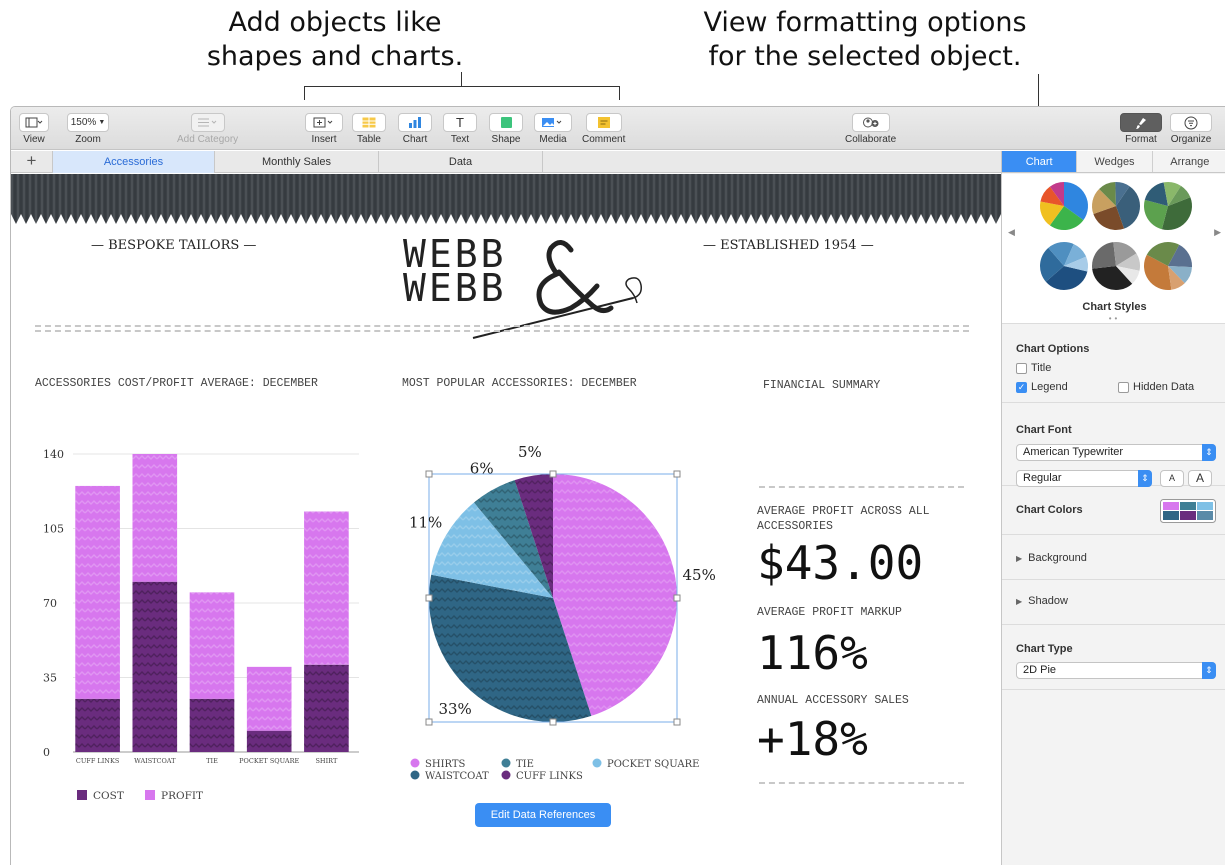 This screenshot has width=1225, height=865. I want to click on background-label: Background, so click(1057, 558).